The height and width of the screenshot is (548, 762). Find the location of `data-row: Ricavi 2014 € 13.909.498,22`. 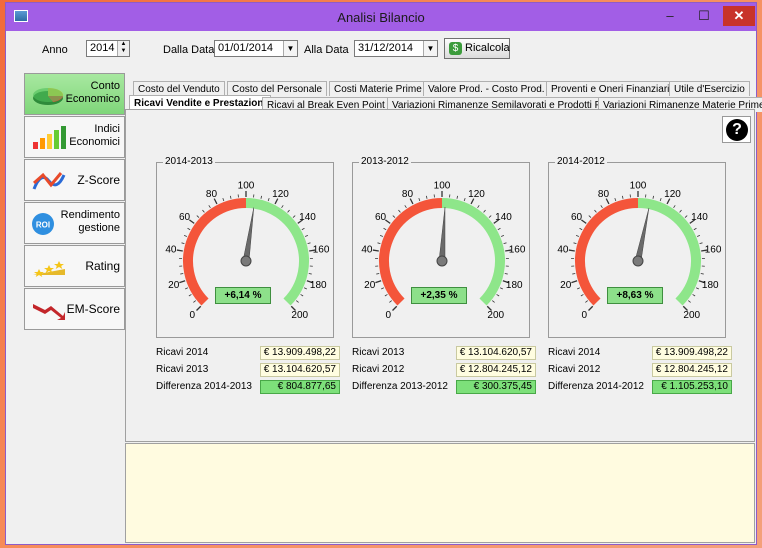

data-row: Ricavi 2014 € 13.909.498,22 is located at coordinates (640, 353).